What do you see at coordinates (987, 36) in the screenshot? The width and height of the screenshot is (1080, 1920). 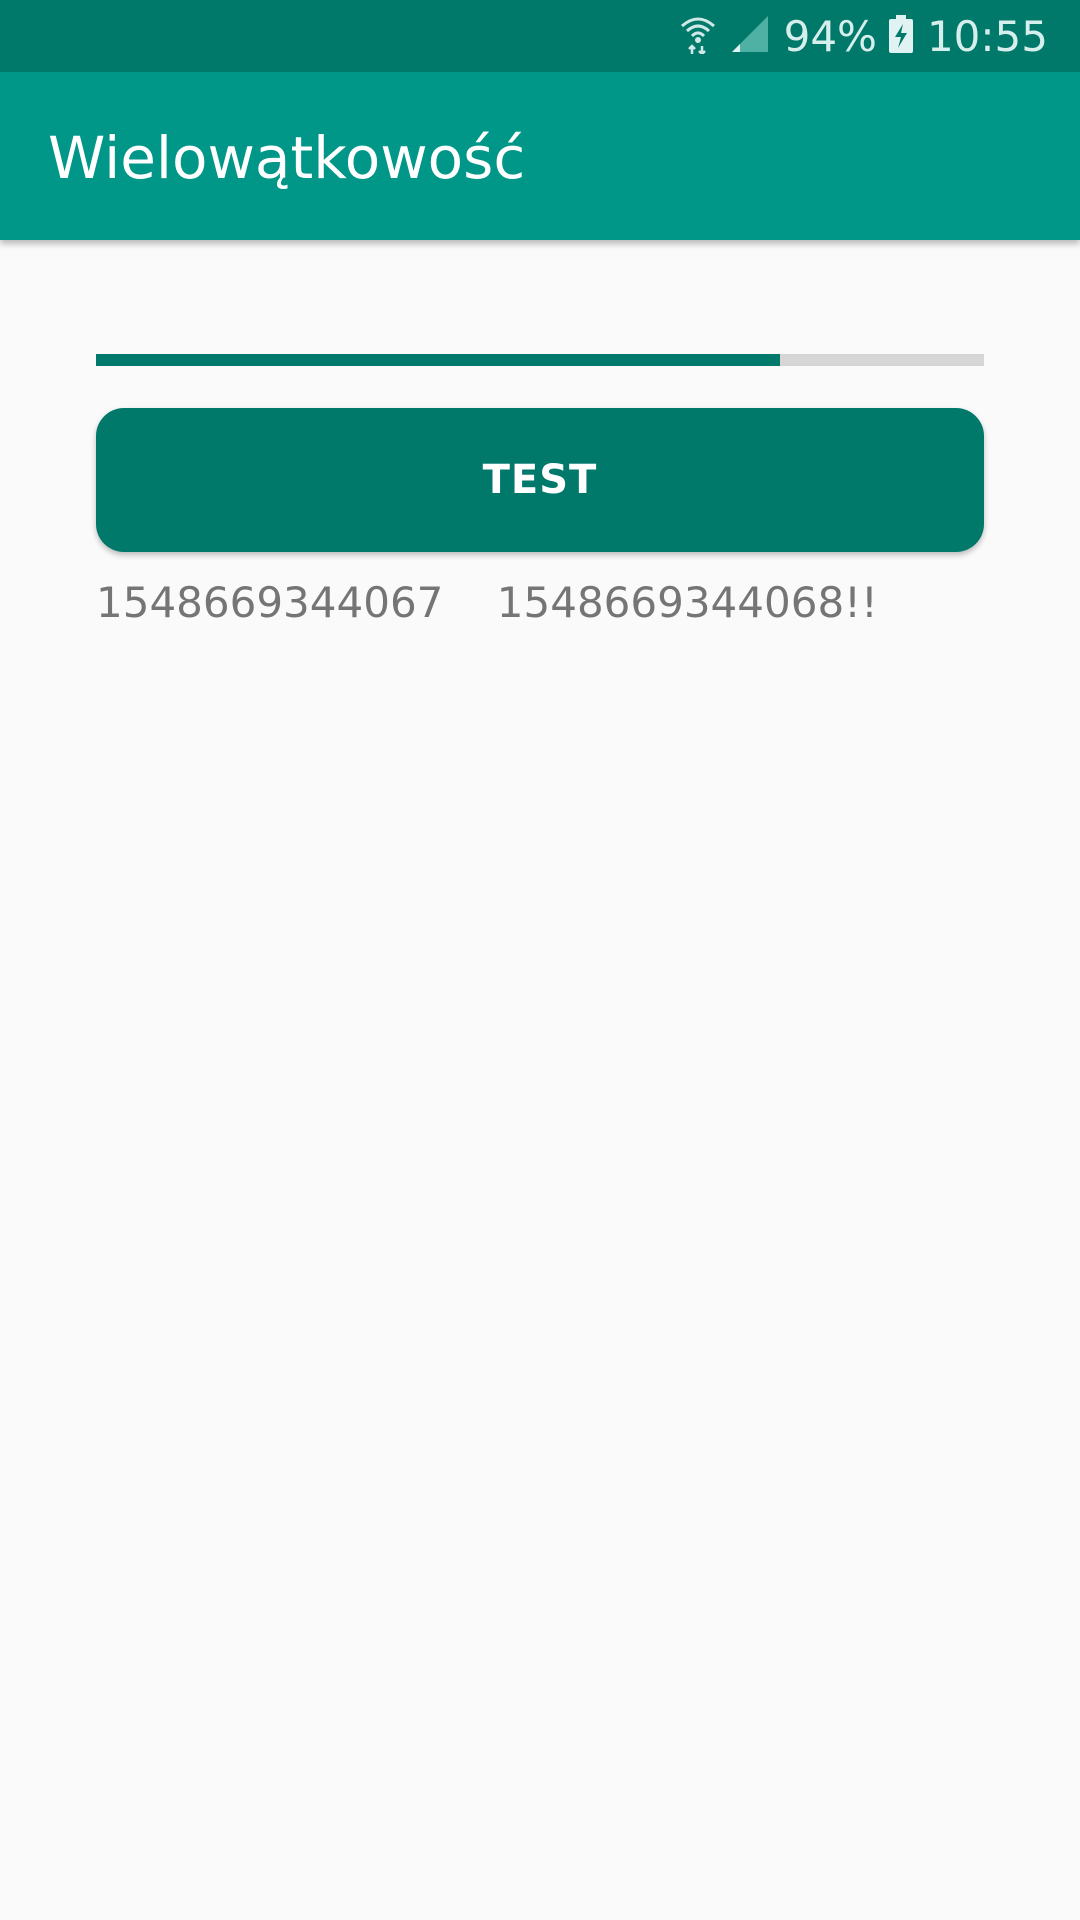 I see `clock: 10:55` at bounding box center [987, 36].